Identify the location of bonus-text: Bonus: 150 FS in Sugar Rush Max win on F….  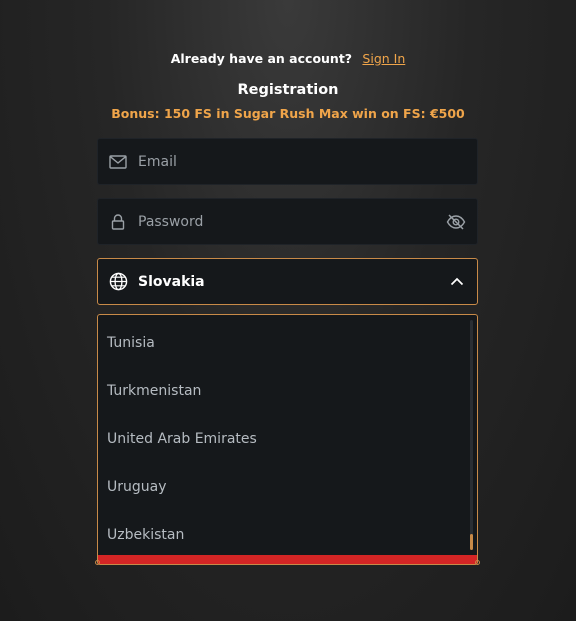
(288, 113).